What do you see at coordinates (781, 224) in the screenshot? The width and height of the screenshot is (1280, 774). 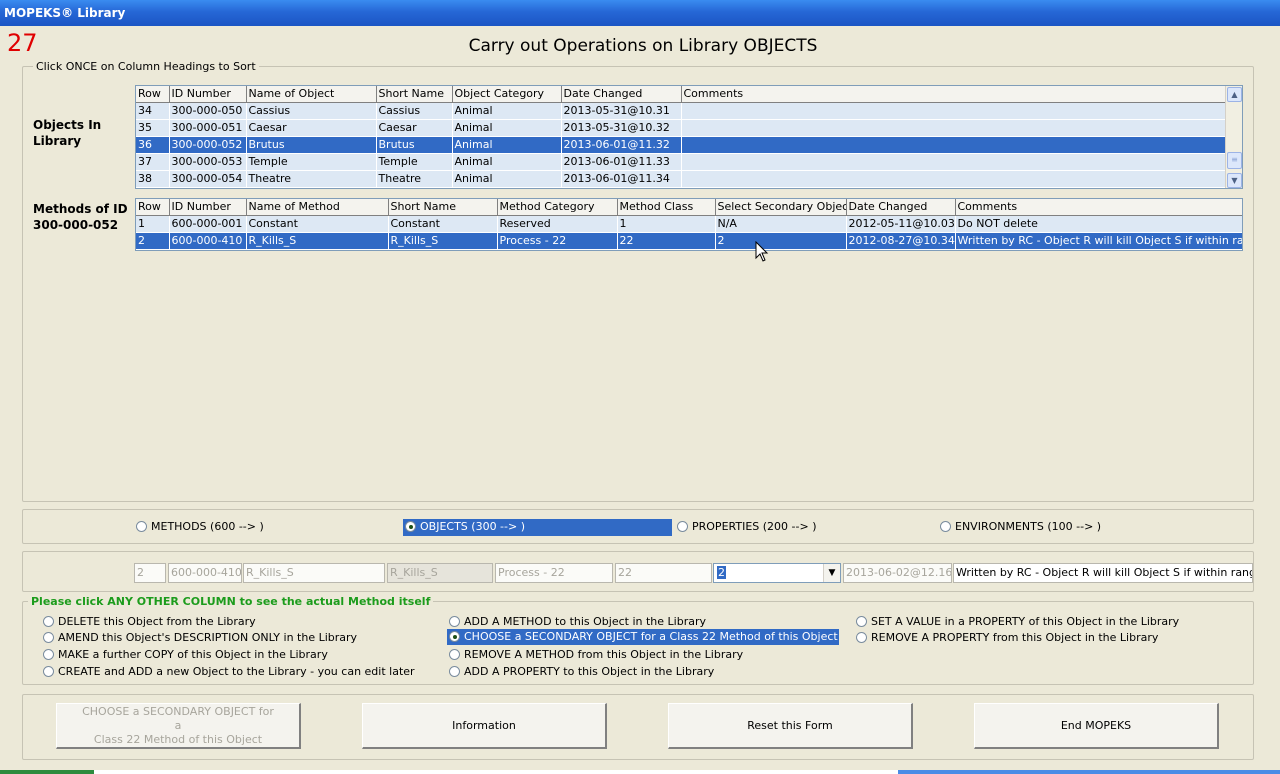 I see `method-table-cell: N/A` at bounding box center [781, 224].